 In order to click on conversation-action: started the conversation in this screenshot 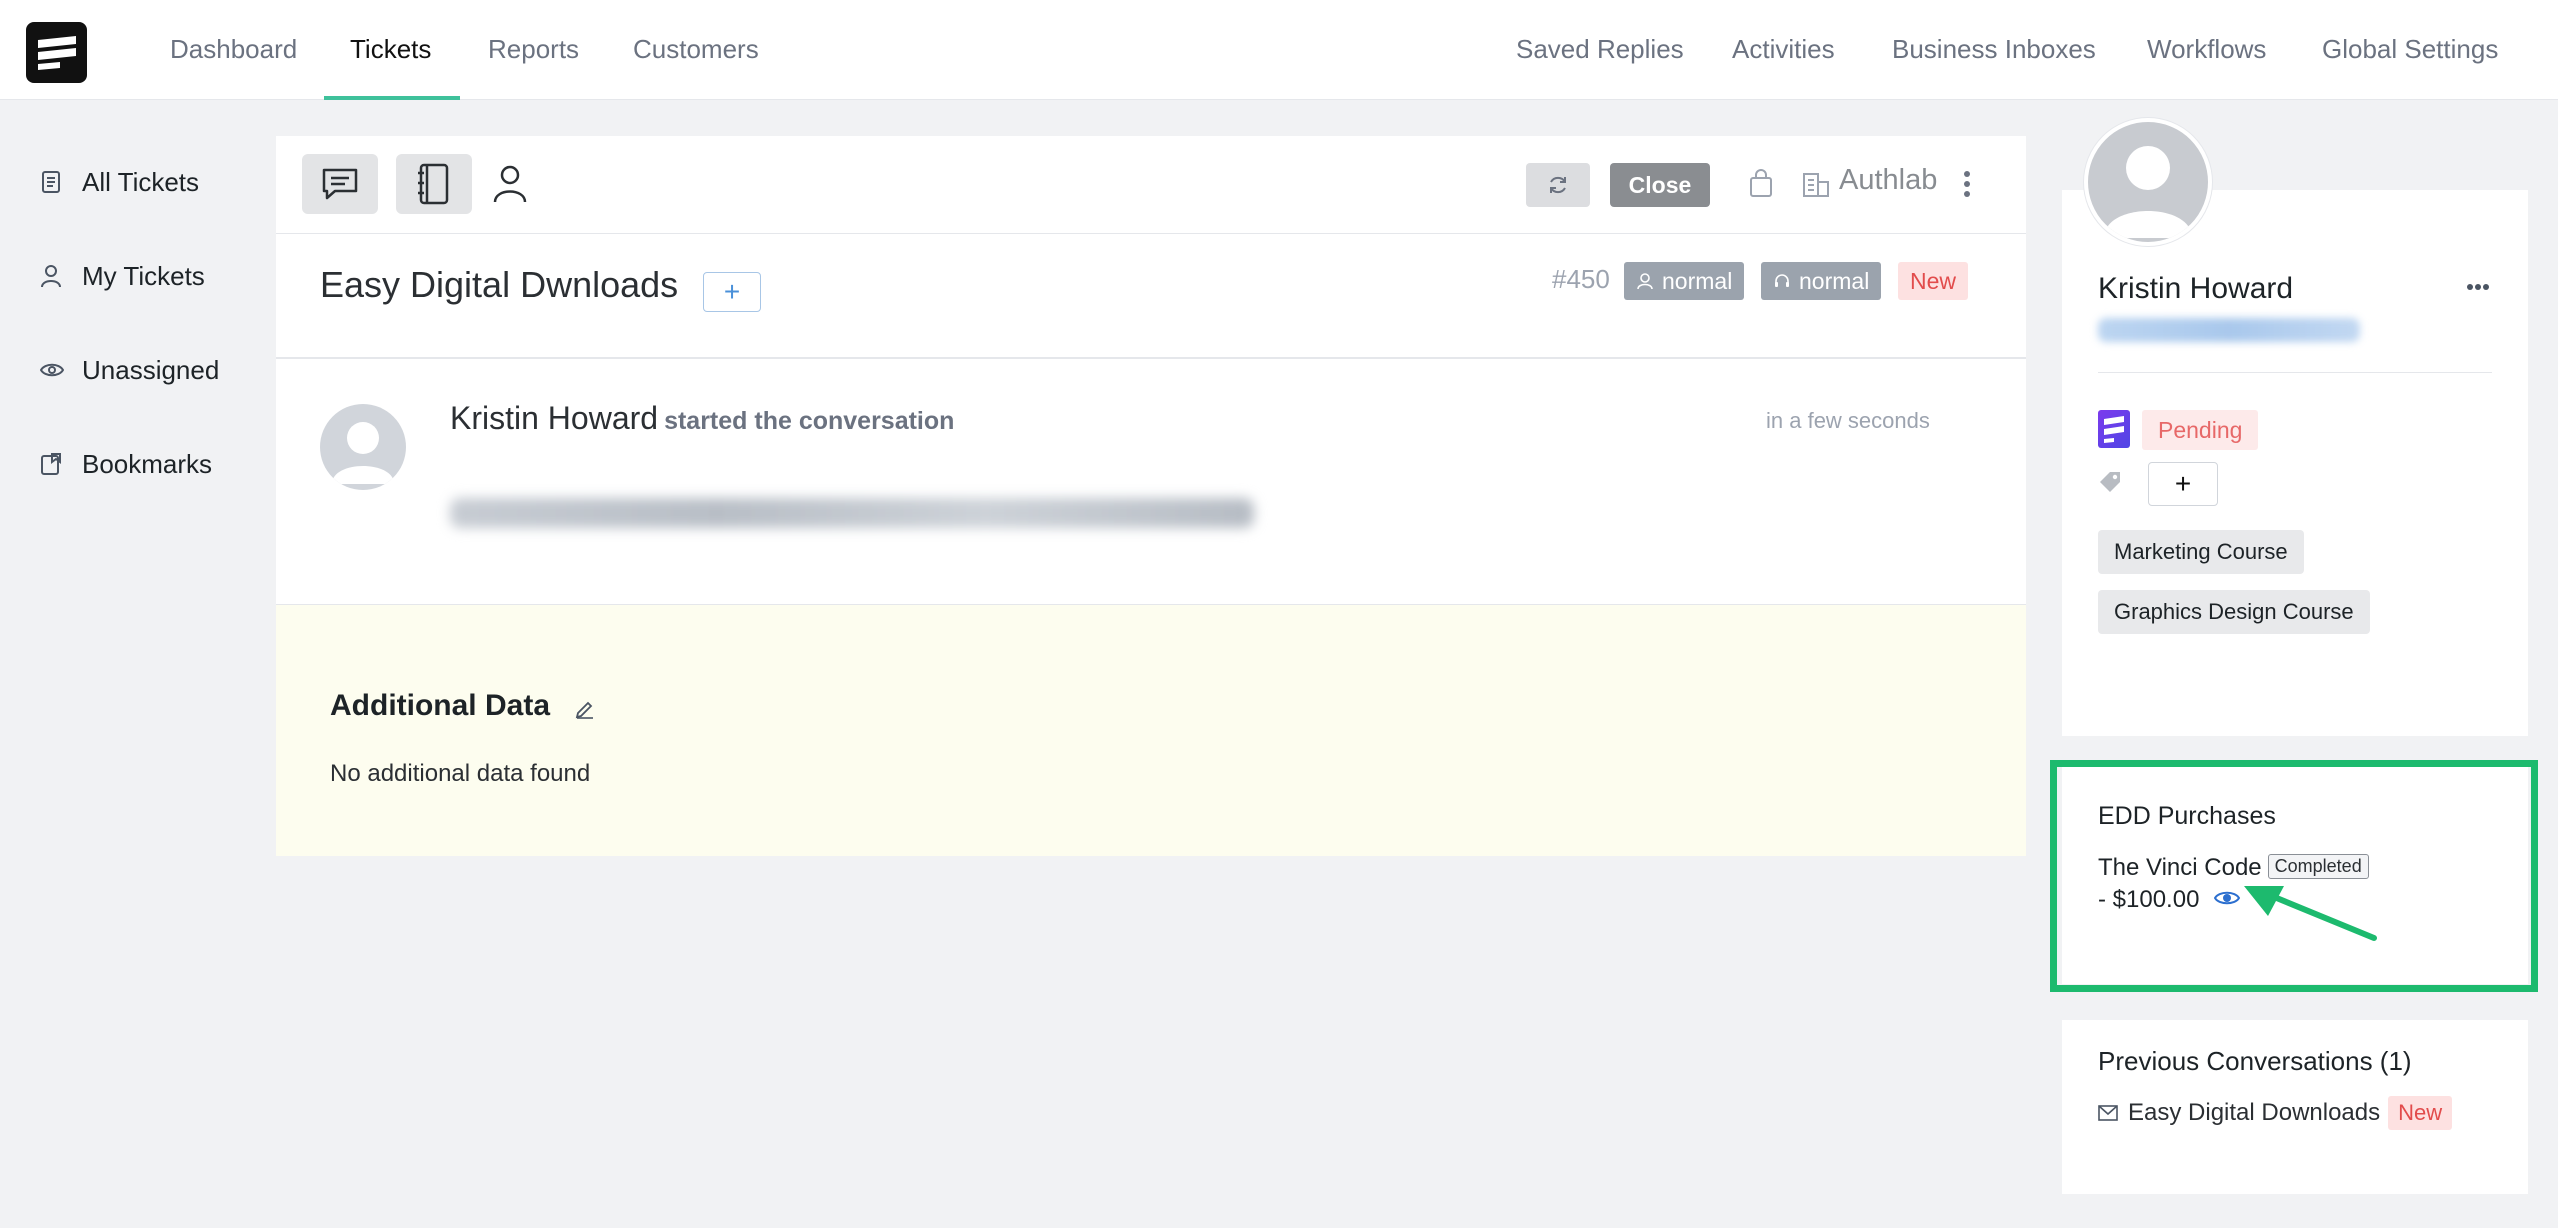, I will do `click(809, 421)`.